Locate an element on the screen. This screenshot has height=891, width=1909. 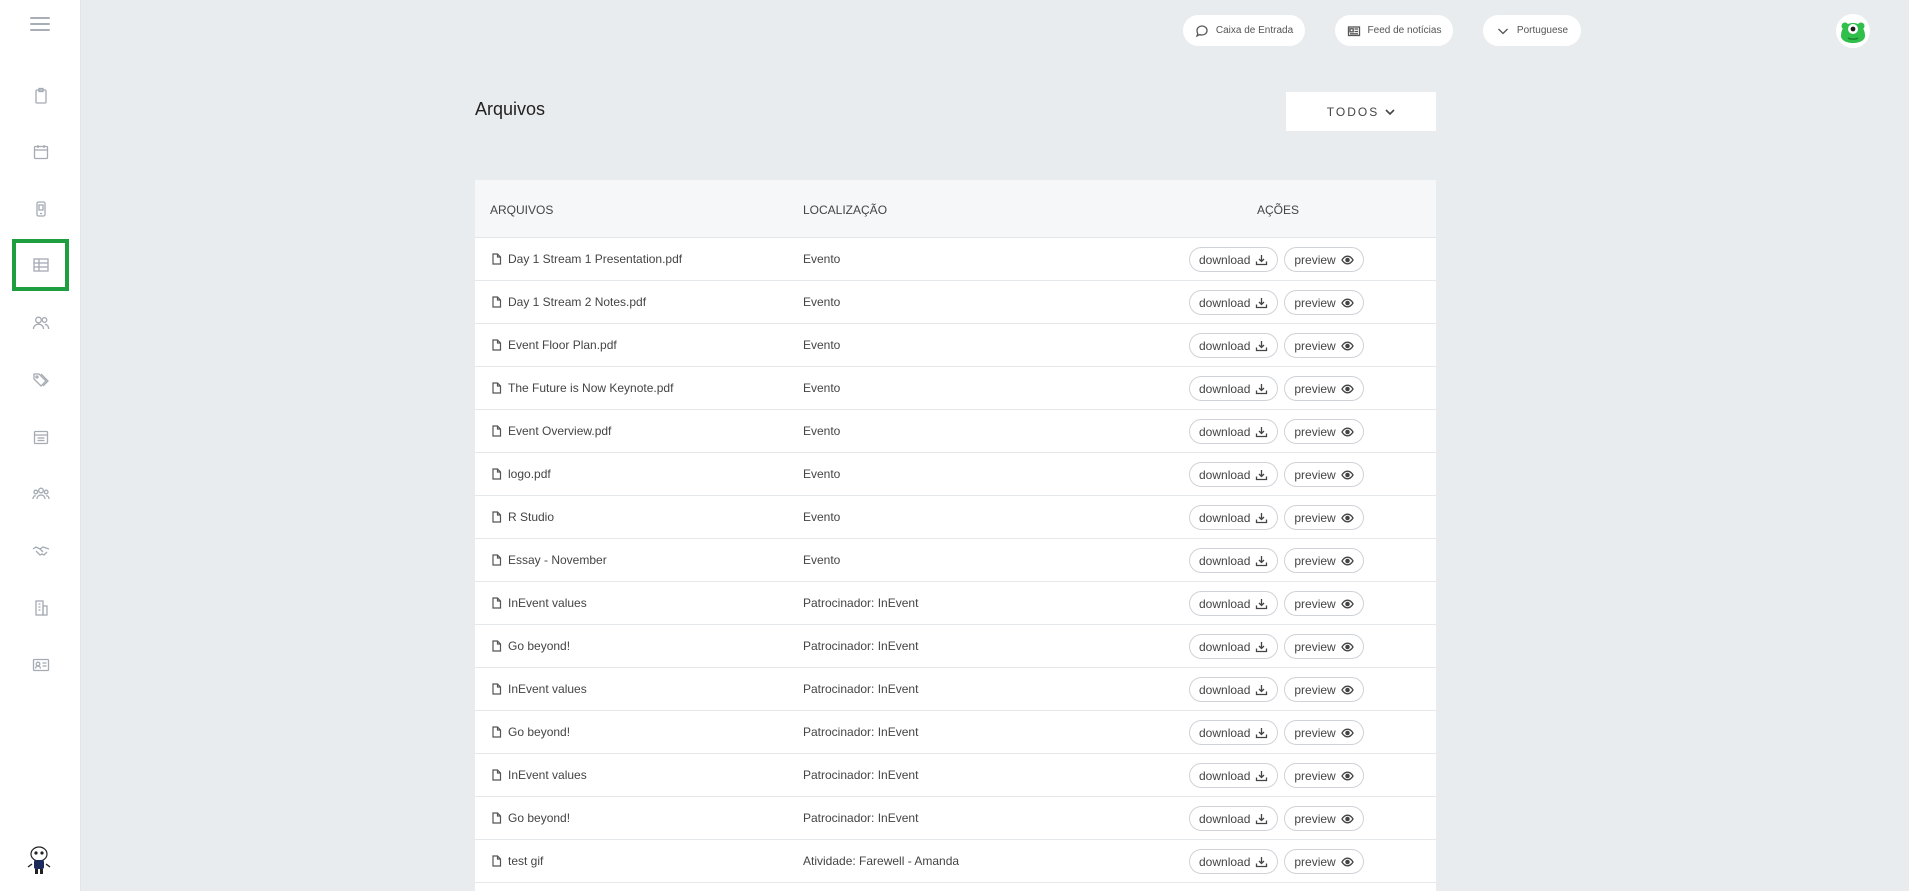
sidebar-item-users is located at coordinates (40, 323).